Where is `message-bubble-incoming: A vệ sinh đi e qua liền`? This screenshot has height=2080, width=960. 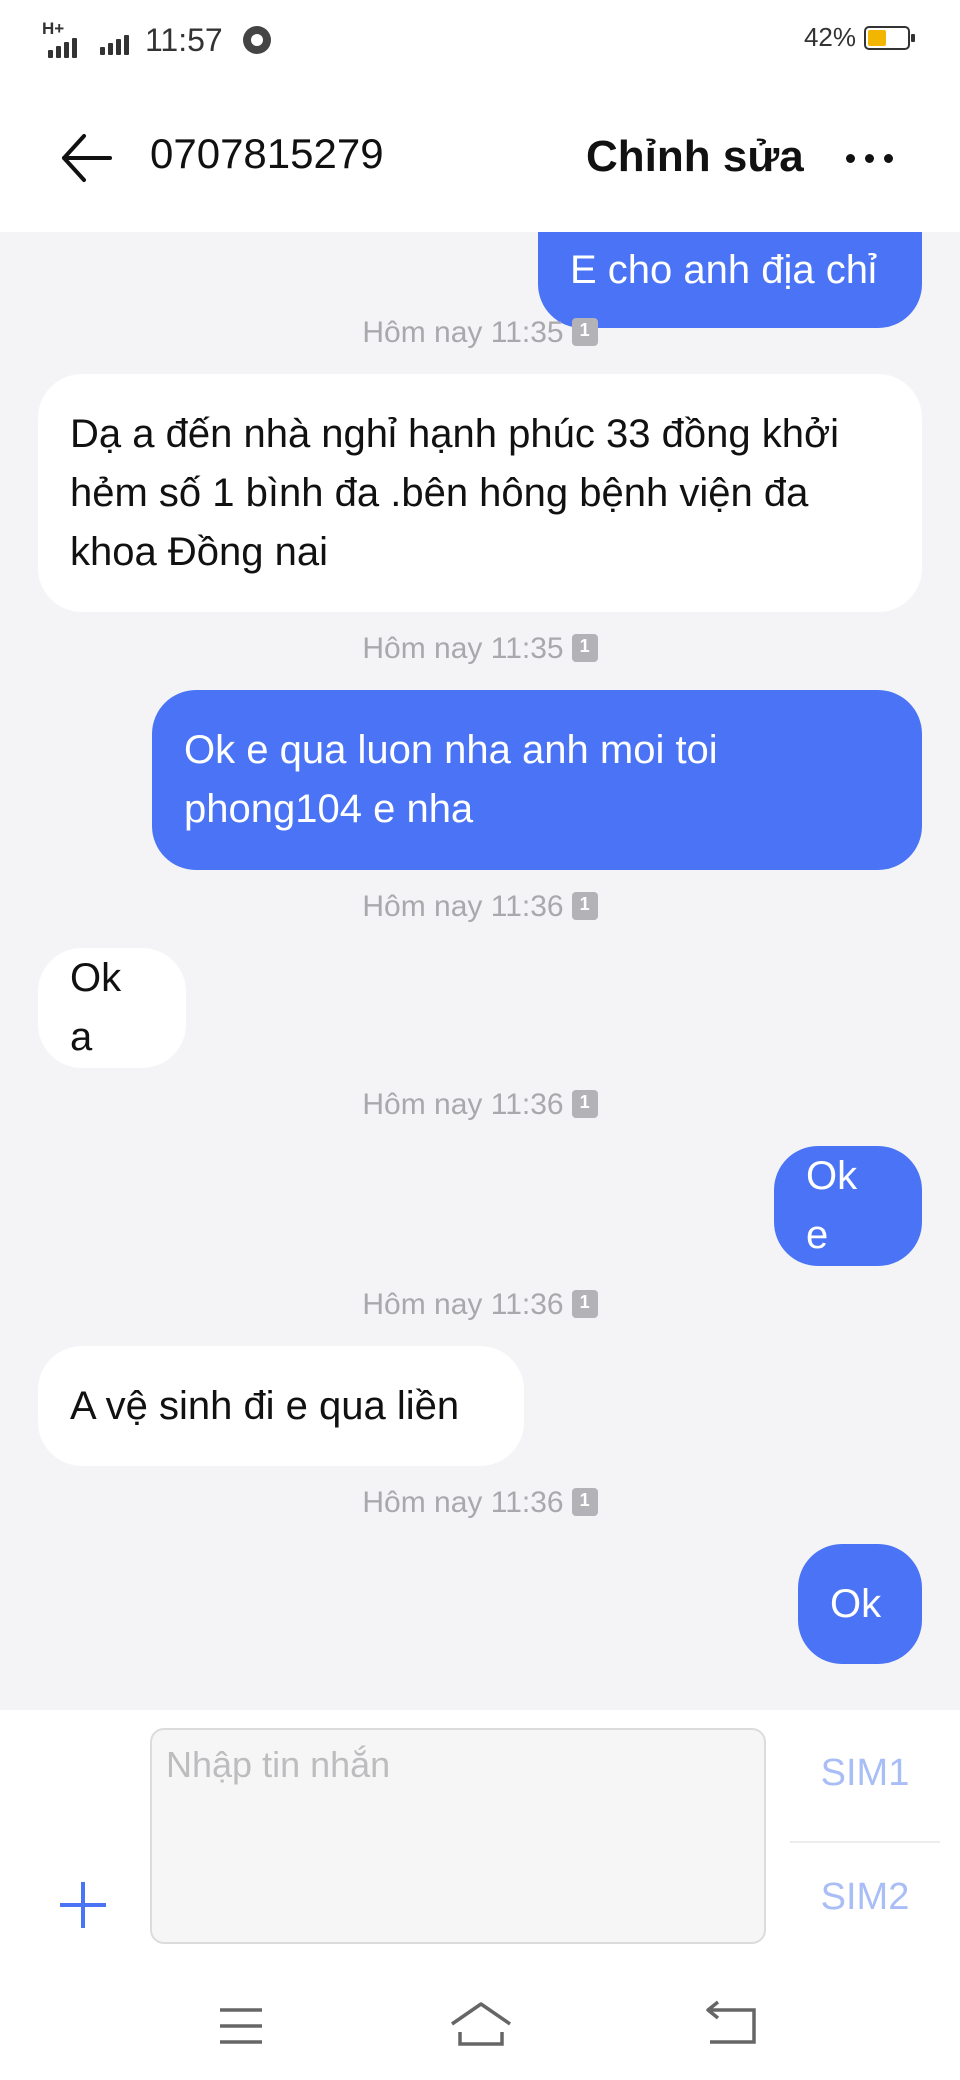 message-bubble-incoming: A vệ sinh đi e qua liền is located at coordinates (281, 1406).